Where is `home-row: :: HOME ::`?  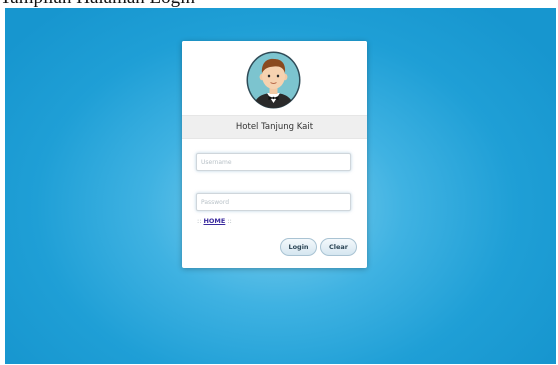
home-row: :: HOME :: is located at coordinates (214, 221).